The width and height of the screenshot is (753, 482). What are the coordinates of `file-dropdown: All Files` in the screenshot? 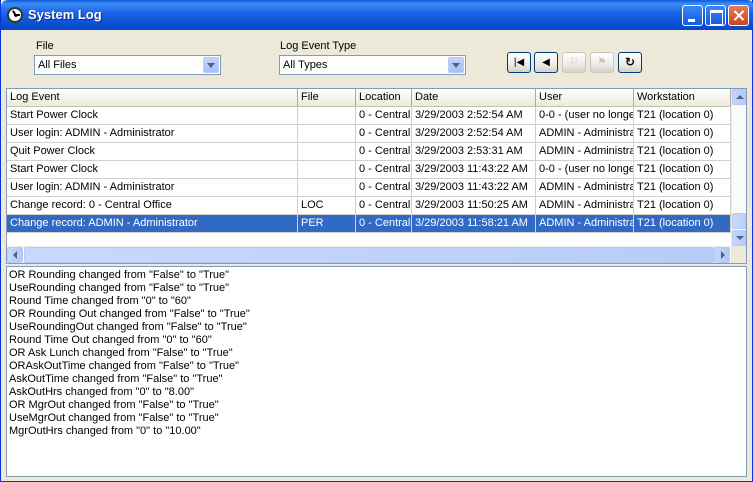 It's located at (127, 65).